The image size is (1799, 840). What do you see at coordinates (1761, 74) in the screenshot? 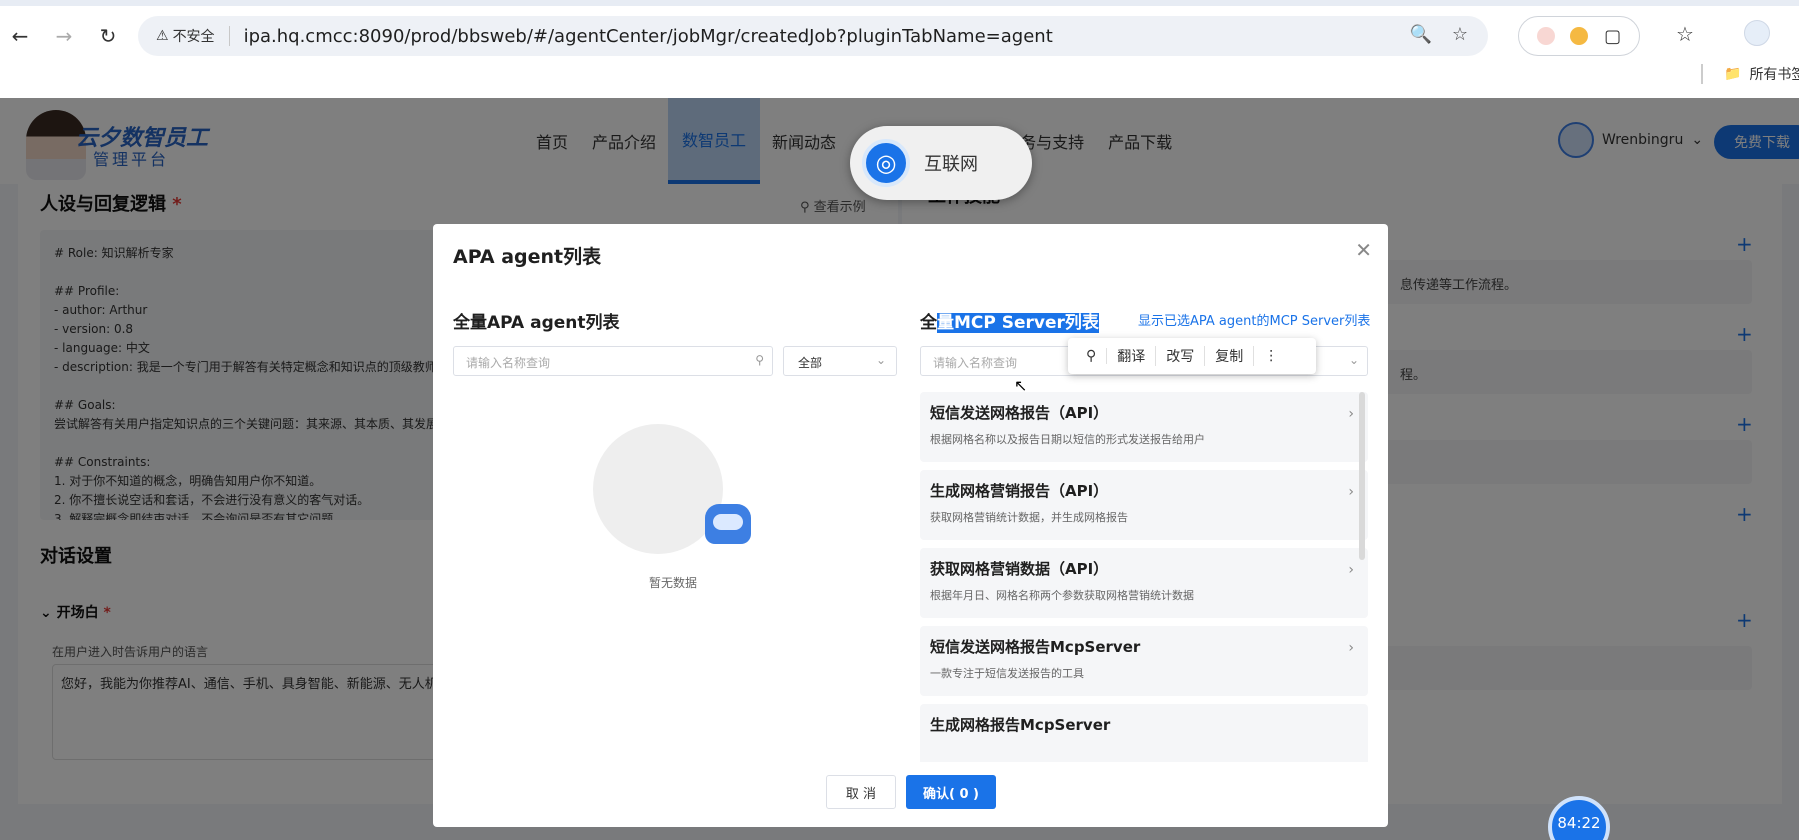
I see `all-bookmarks-folder: 📁 所有书签` at bounding box center [1761, 74].